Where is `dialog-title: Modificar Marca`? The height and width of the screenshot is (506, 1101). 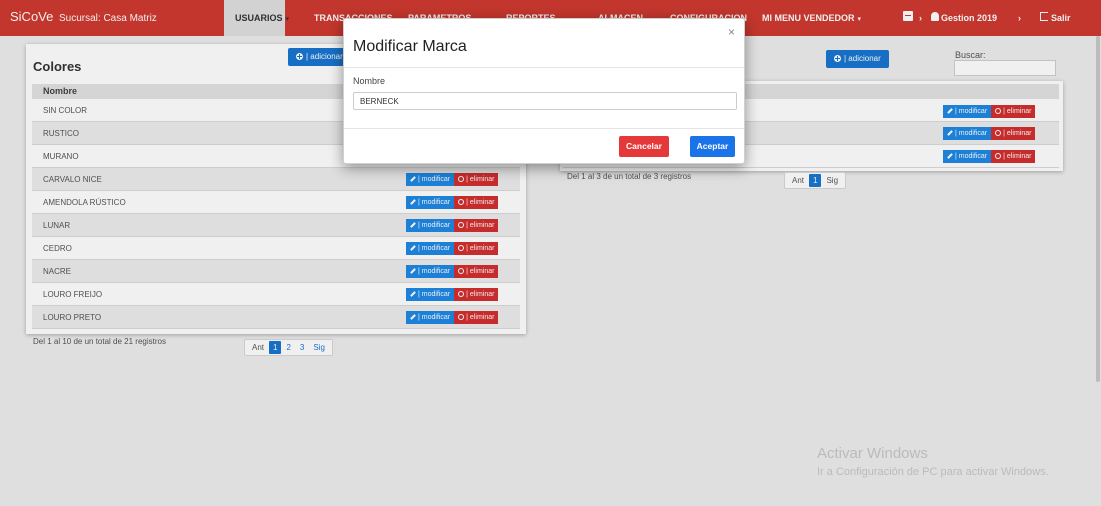
dialog-title: Modificar Marca is located at coordinates (410, 46).